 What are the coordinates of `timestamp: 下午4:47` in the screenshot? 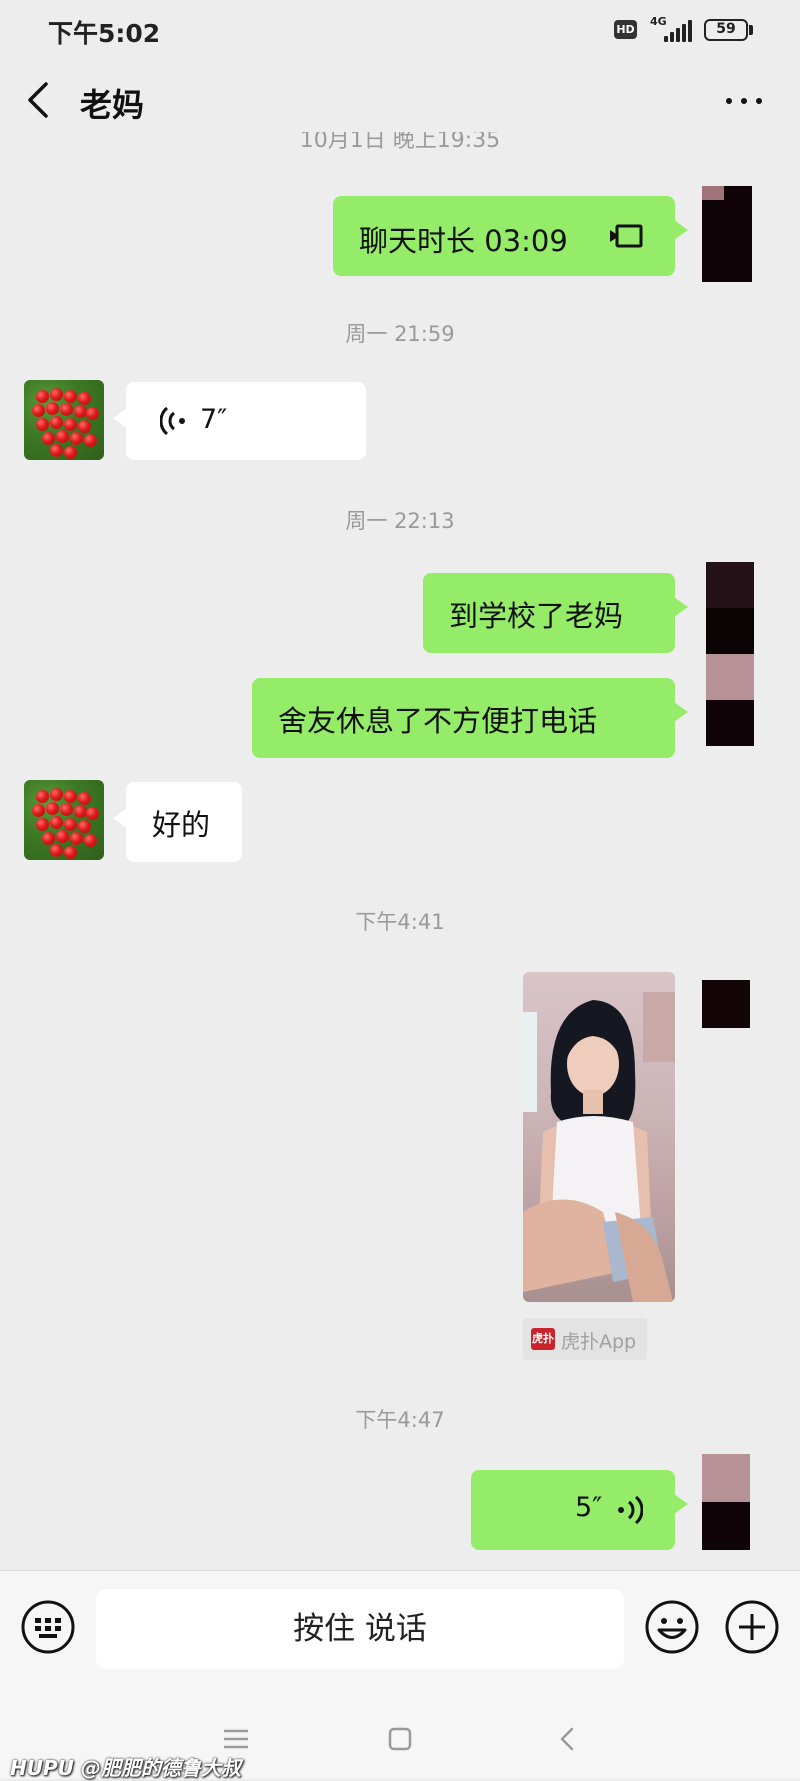 It's located at (400, 1420).